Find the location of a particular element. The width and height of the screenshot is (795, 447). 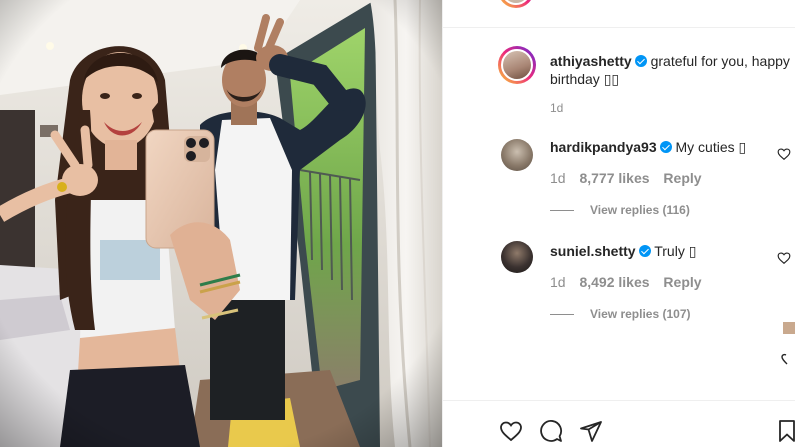

comment-reply-button-2: Reply is located at coordinates (682, 282).